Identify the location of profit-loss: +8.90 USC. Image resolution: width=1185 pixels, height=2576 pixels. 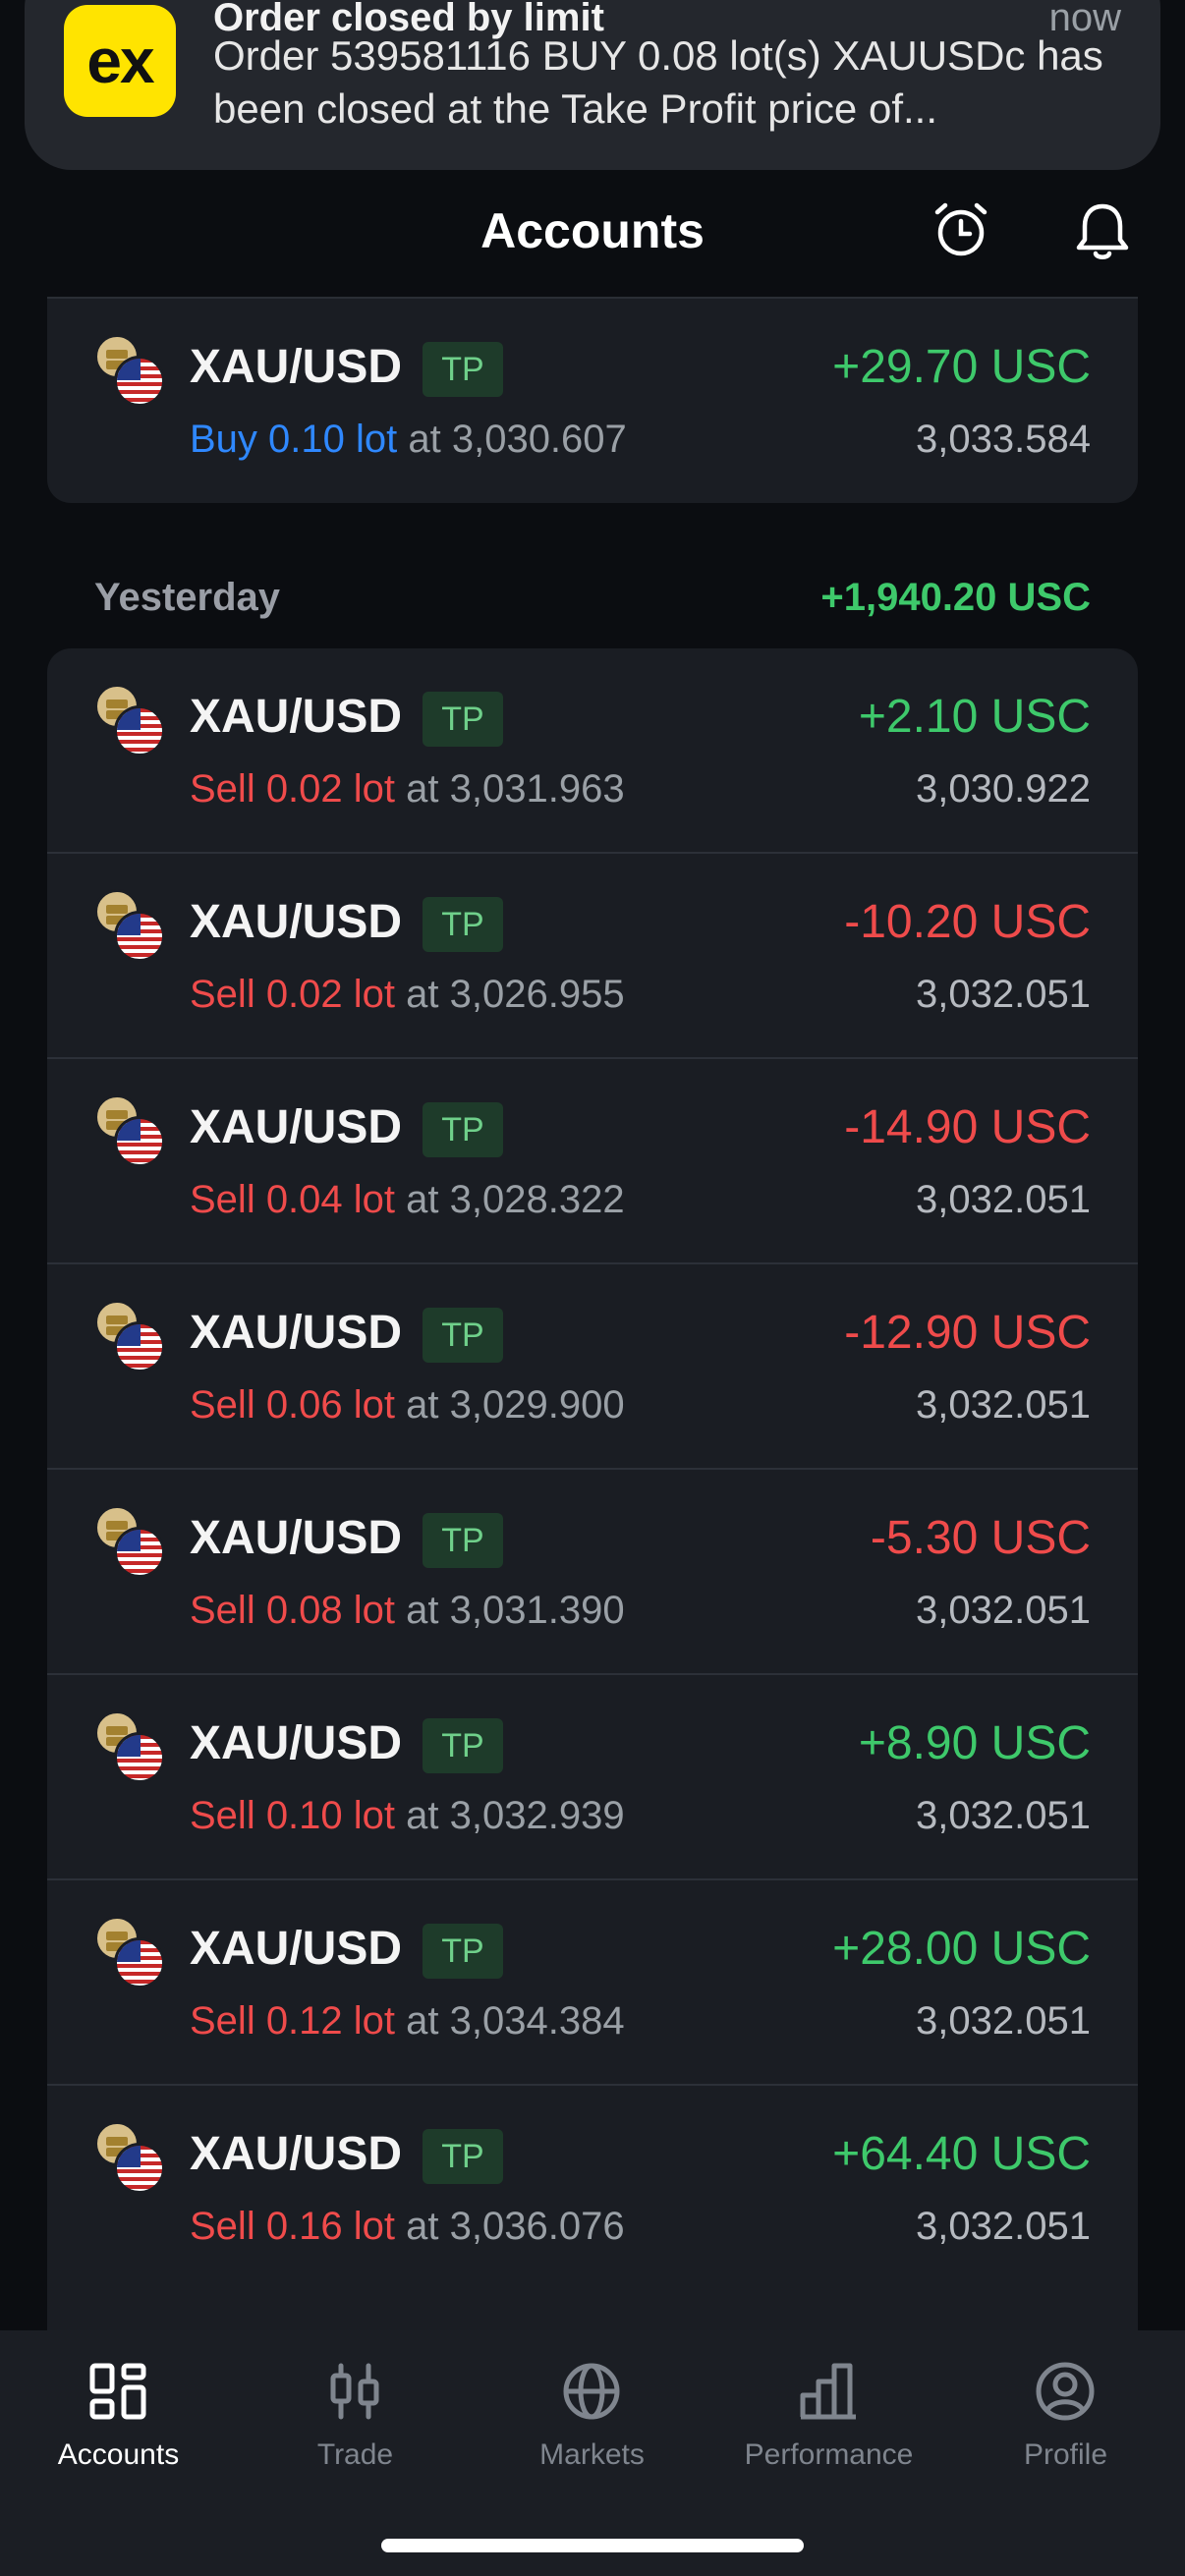
(975, 1743).